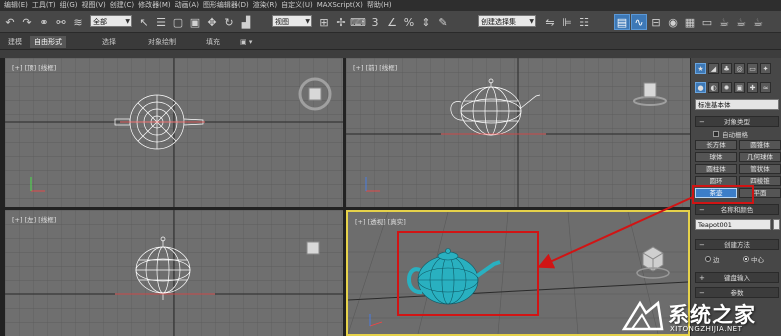  What do you see at coordinates (733, 224) in the screenshot?
I see `object-name-field: Teapot001` at bounding box center [733, 224].